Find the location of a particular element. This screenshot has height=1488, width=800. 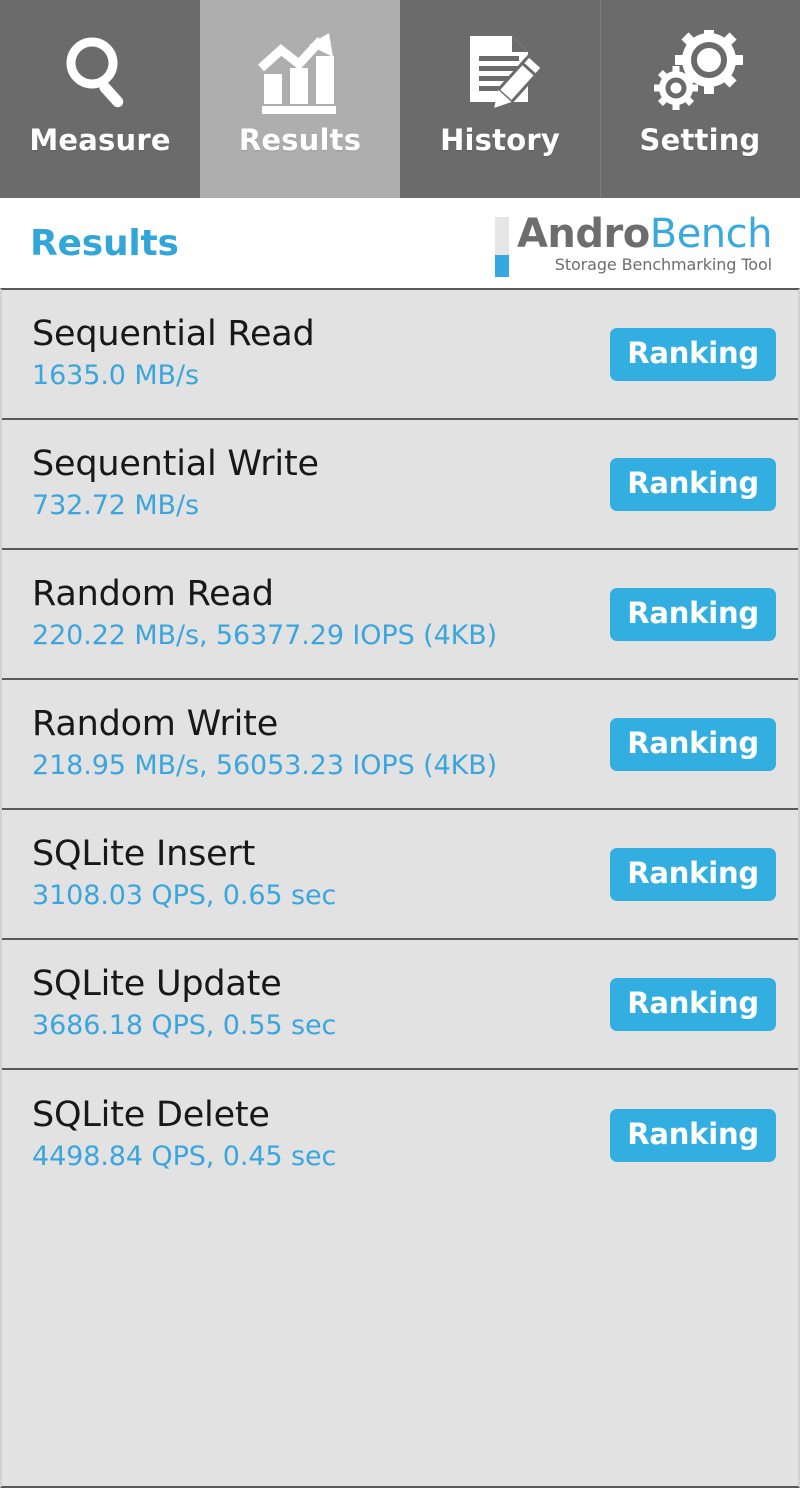

tab-results: Results is located at coordinates (300, 99).